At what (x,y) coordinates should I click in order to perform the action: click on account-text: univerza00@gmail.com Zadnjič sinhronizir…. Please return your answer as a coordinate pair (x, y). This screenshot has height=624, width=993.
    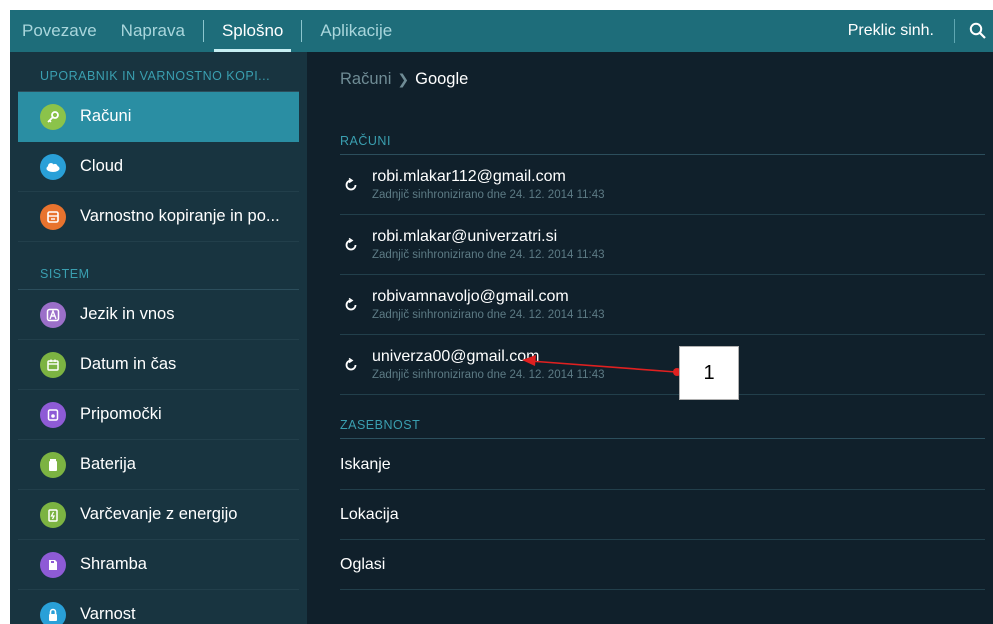
    Looking at the image, I should click on (488, 364).